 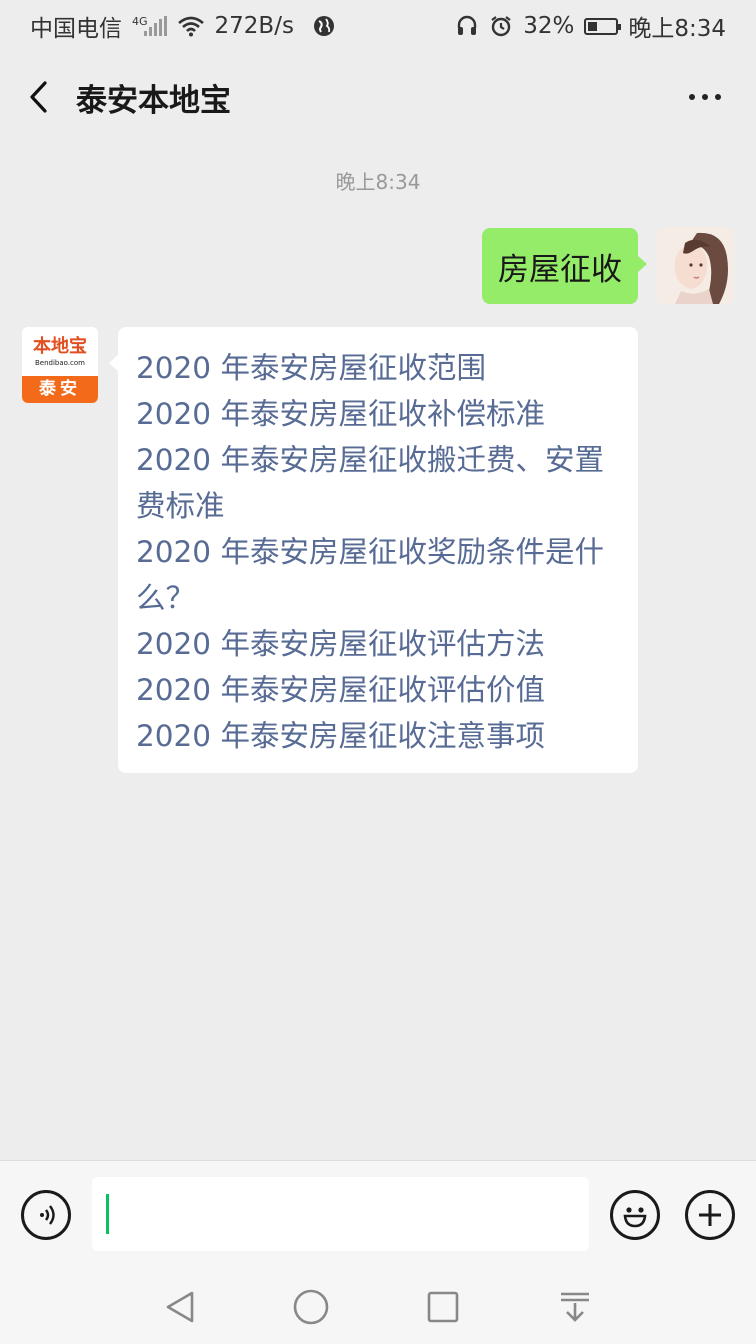 I want to click on alarm-icon, so click(x=501, y=26).